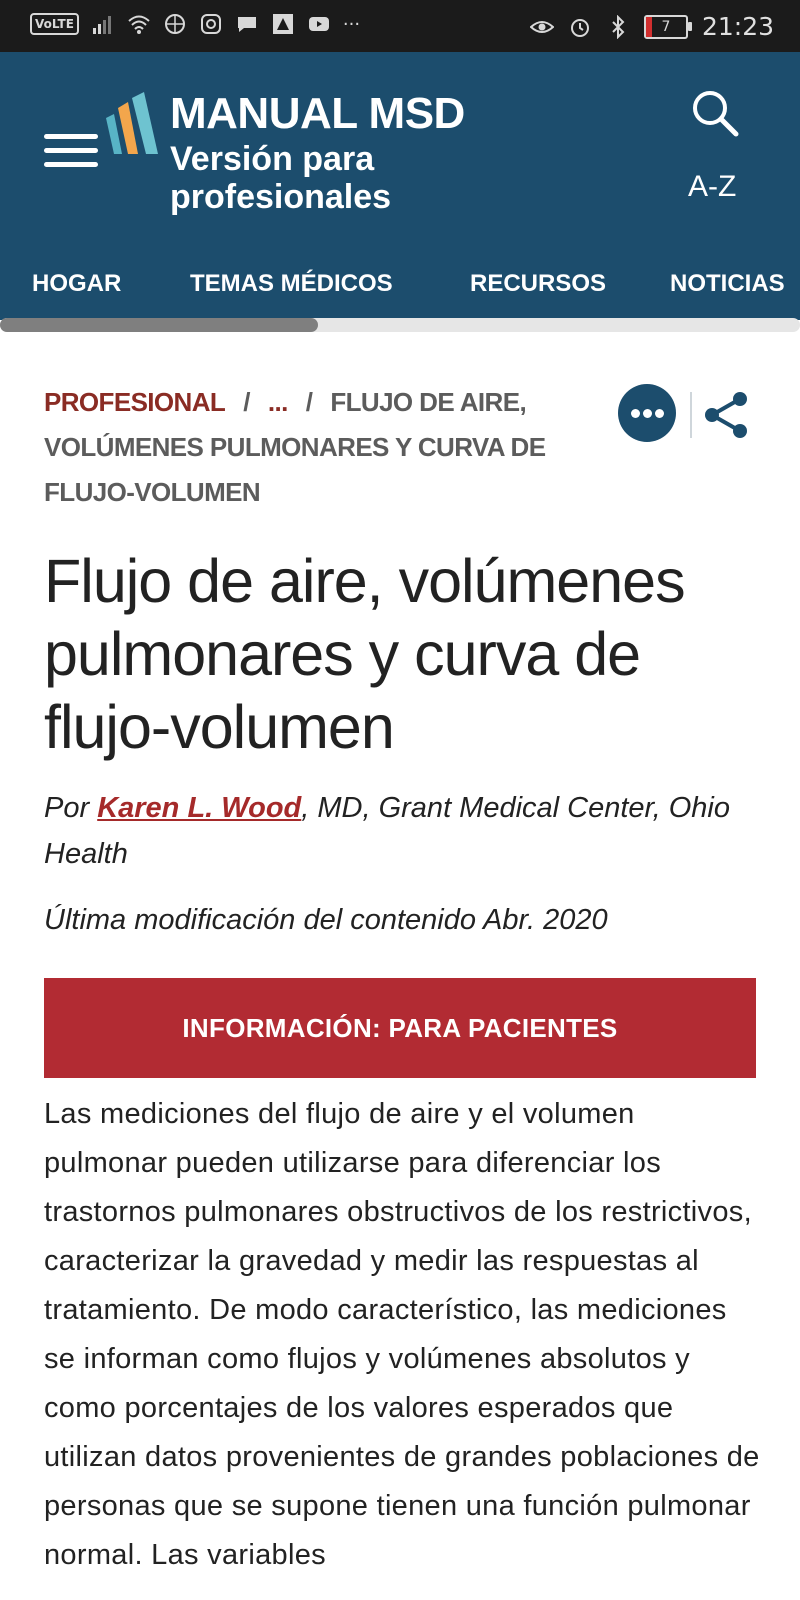 Image resolution: width=800 pixels, height=1600 pixels. Describe the element at coordinates (282, 24) in the screenshot. I see `app-icon` at that location.